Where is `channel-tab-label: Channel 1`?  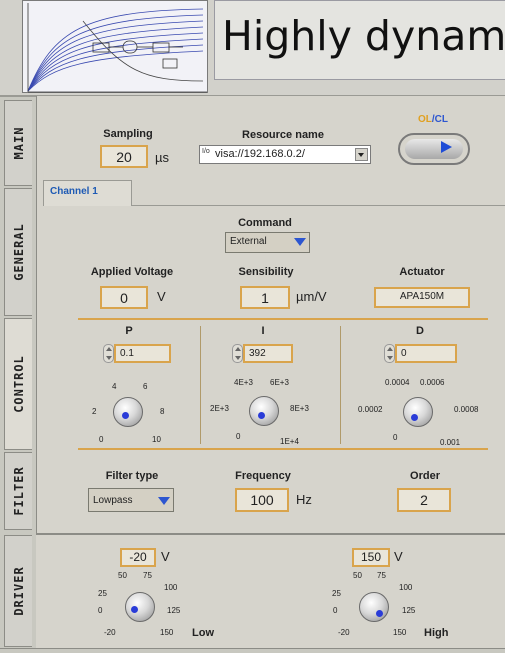
channel-tab-label: Channel 1 is located at coordinates (74, 191).